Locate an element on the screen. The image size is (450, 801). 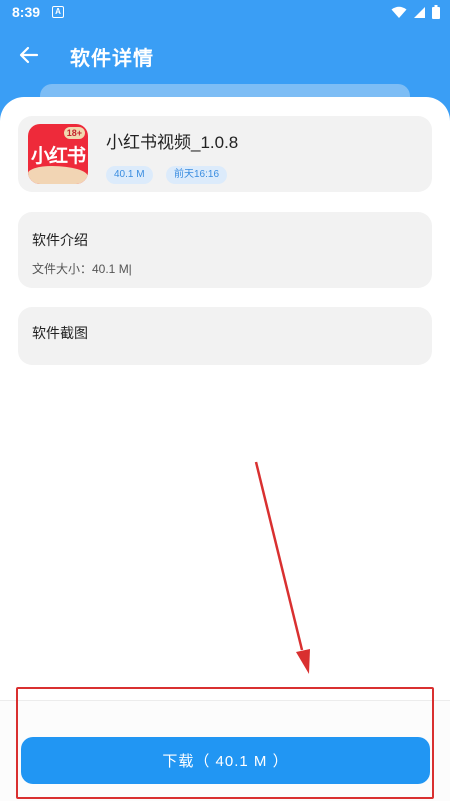
annotation-arrow is located at coordinates (282, 567).